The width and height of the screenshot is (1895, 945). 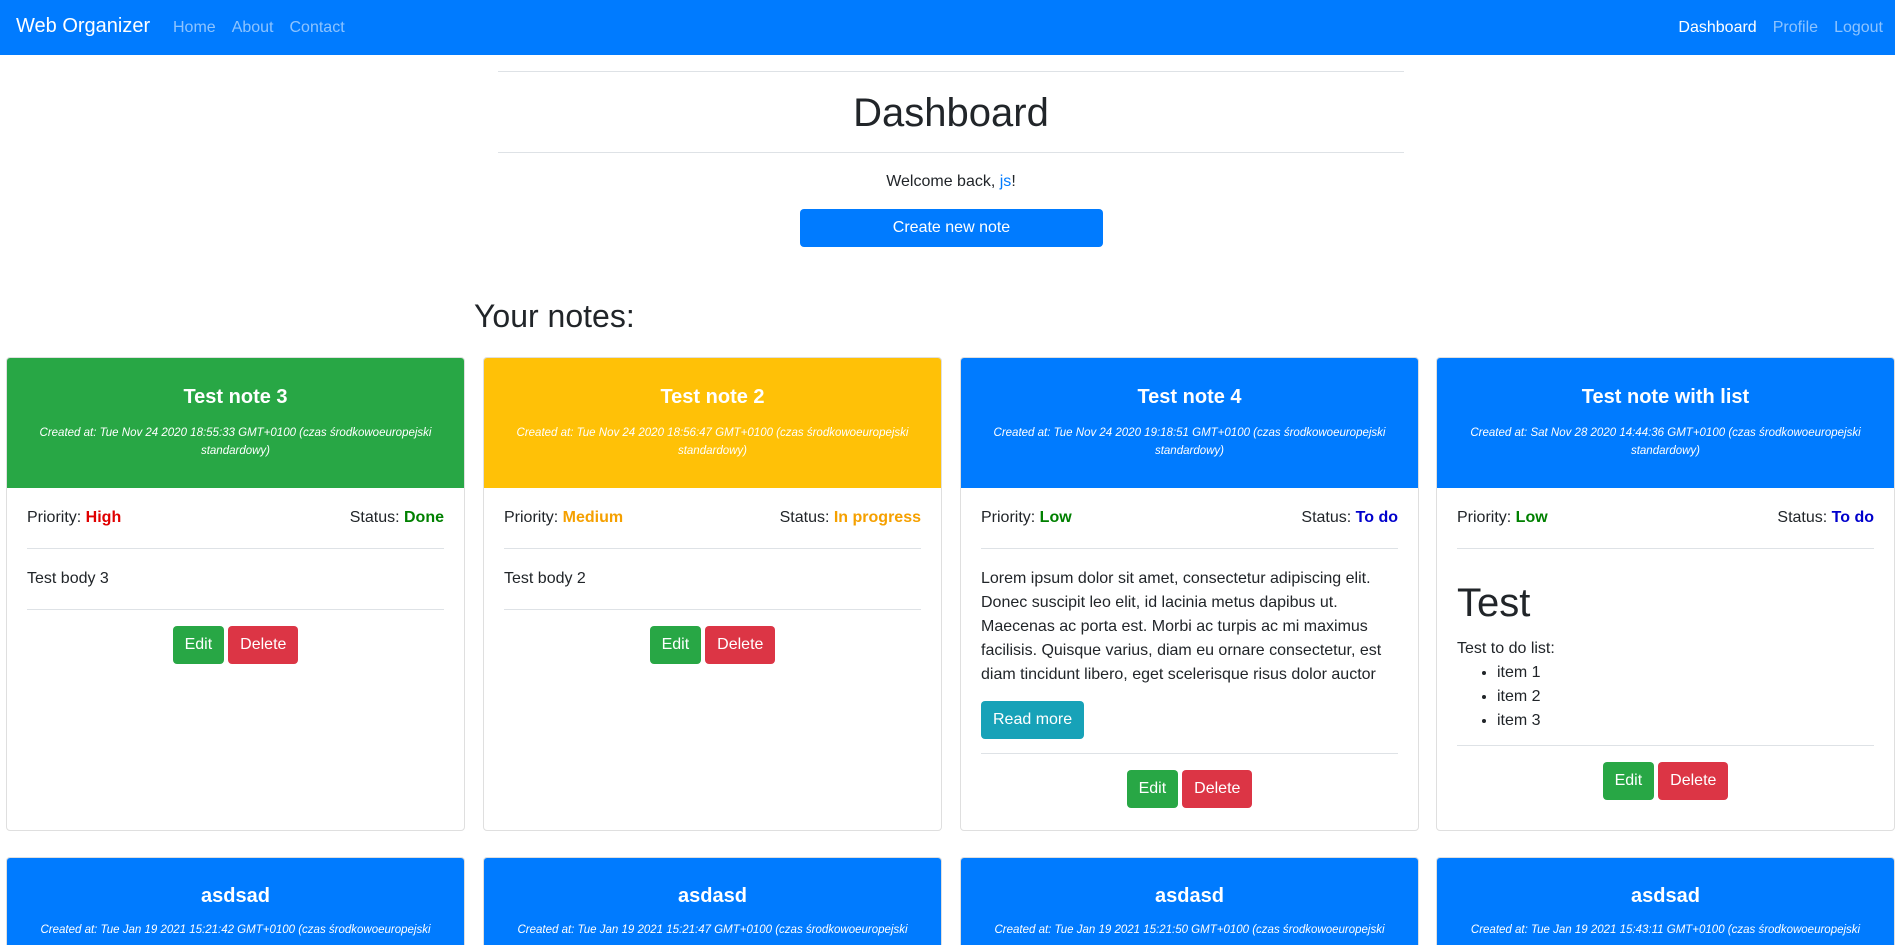 What do you see at coordinates (253, 28) in the screenshot?
I see `nav-about-link: About` at bounding box center [253, 28].